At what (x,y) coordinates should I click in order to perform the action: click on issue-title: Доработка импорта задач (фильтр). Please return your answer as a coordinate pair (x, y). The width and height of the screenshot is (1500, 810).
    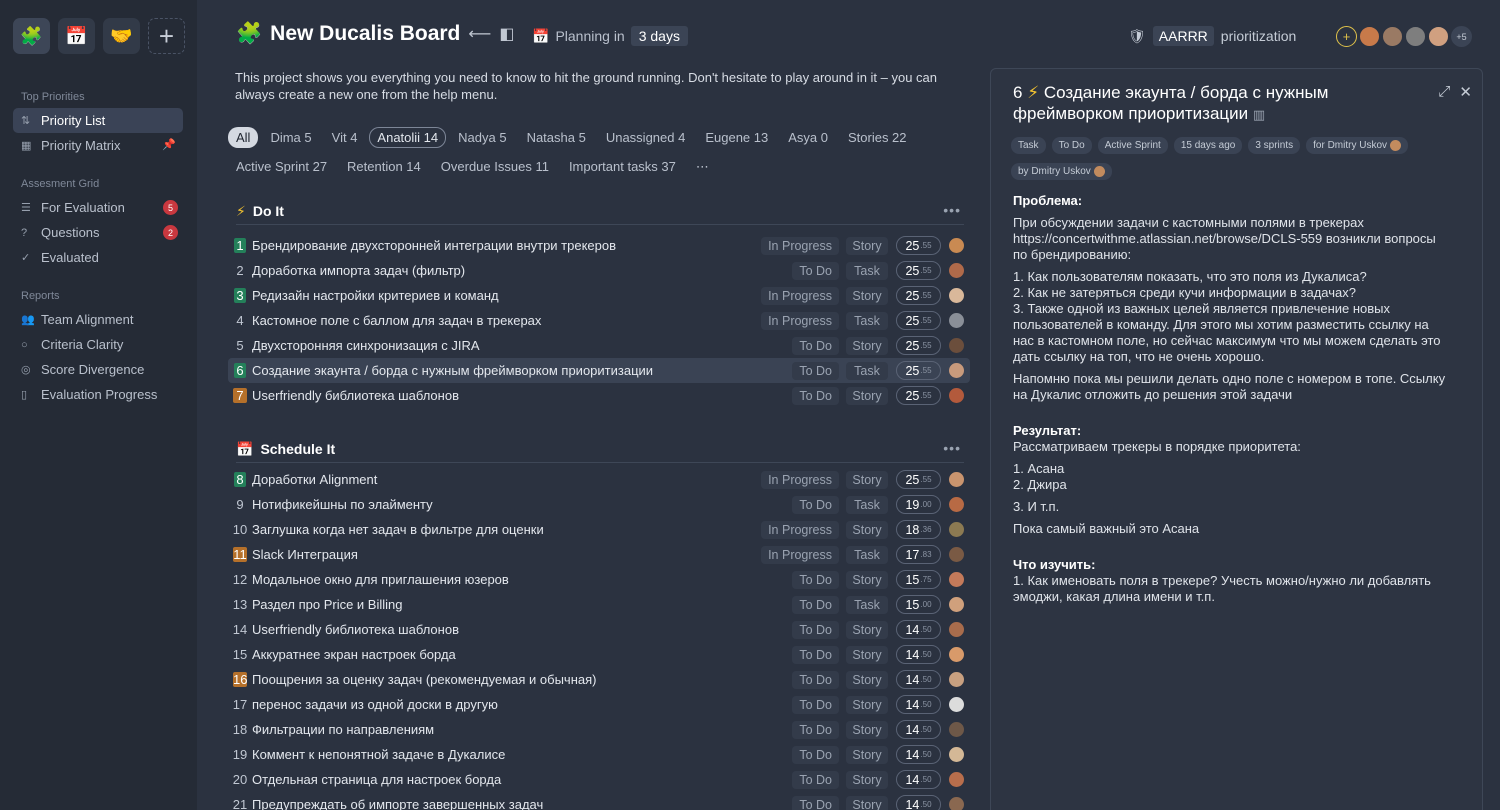
    Looking at the image, I should click on (358, 270).